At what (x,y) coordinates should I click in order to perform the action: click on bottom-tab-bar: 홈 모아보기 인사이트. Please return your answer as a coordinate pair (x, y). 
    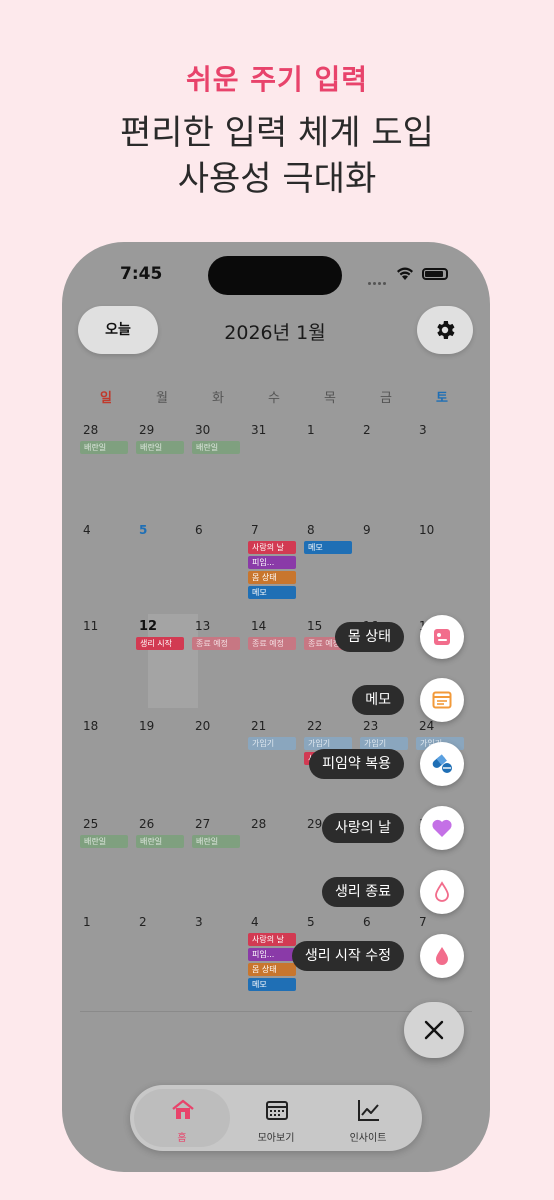
    Looking at the image, I should click on (276, 1118).